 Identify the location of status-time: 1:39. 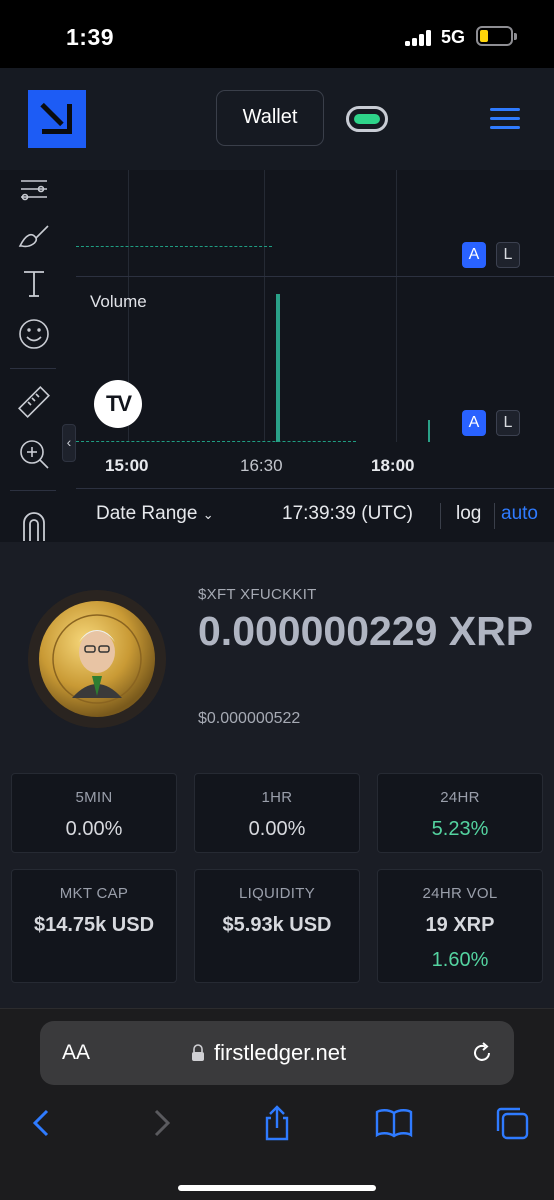
(90, 37).